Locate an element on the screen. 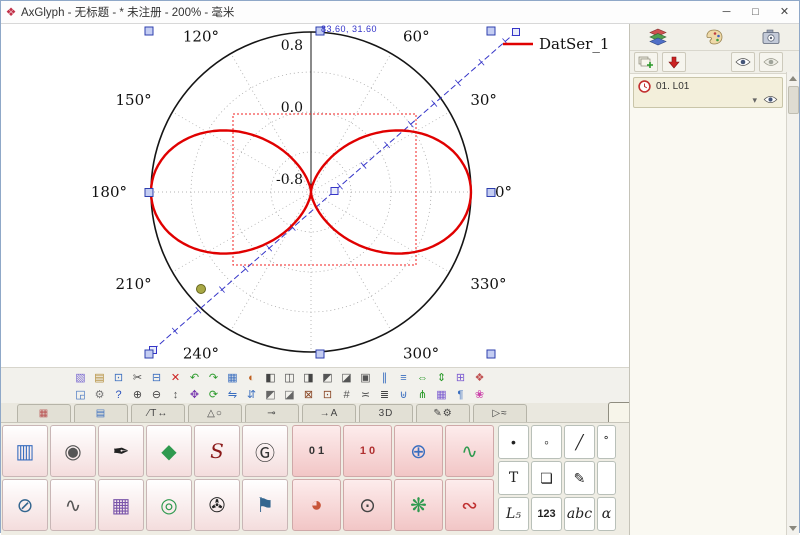 The width and height of the screenshot is (800, 535). freehand-tool: S is located at coordinates (217, 451).